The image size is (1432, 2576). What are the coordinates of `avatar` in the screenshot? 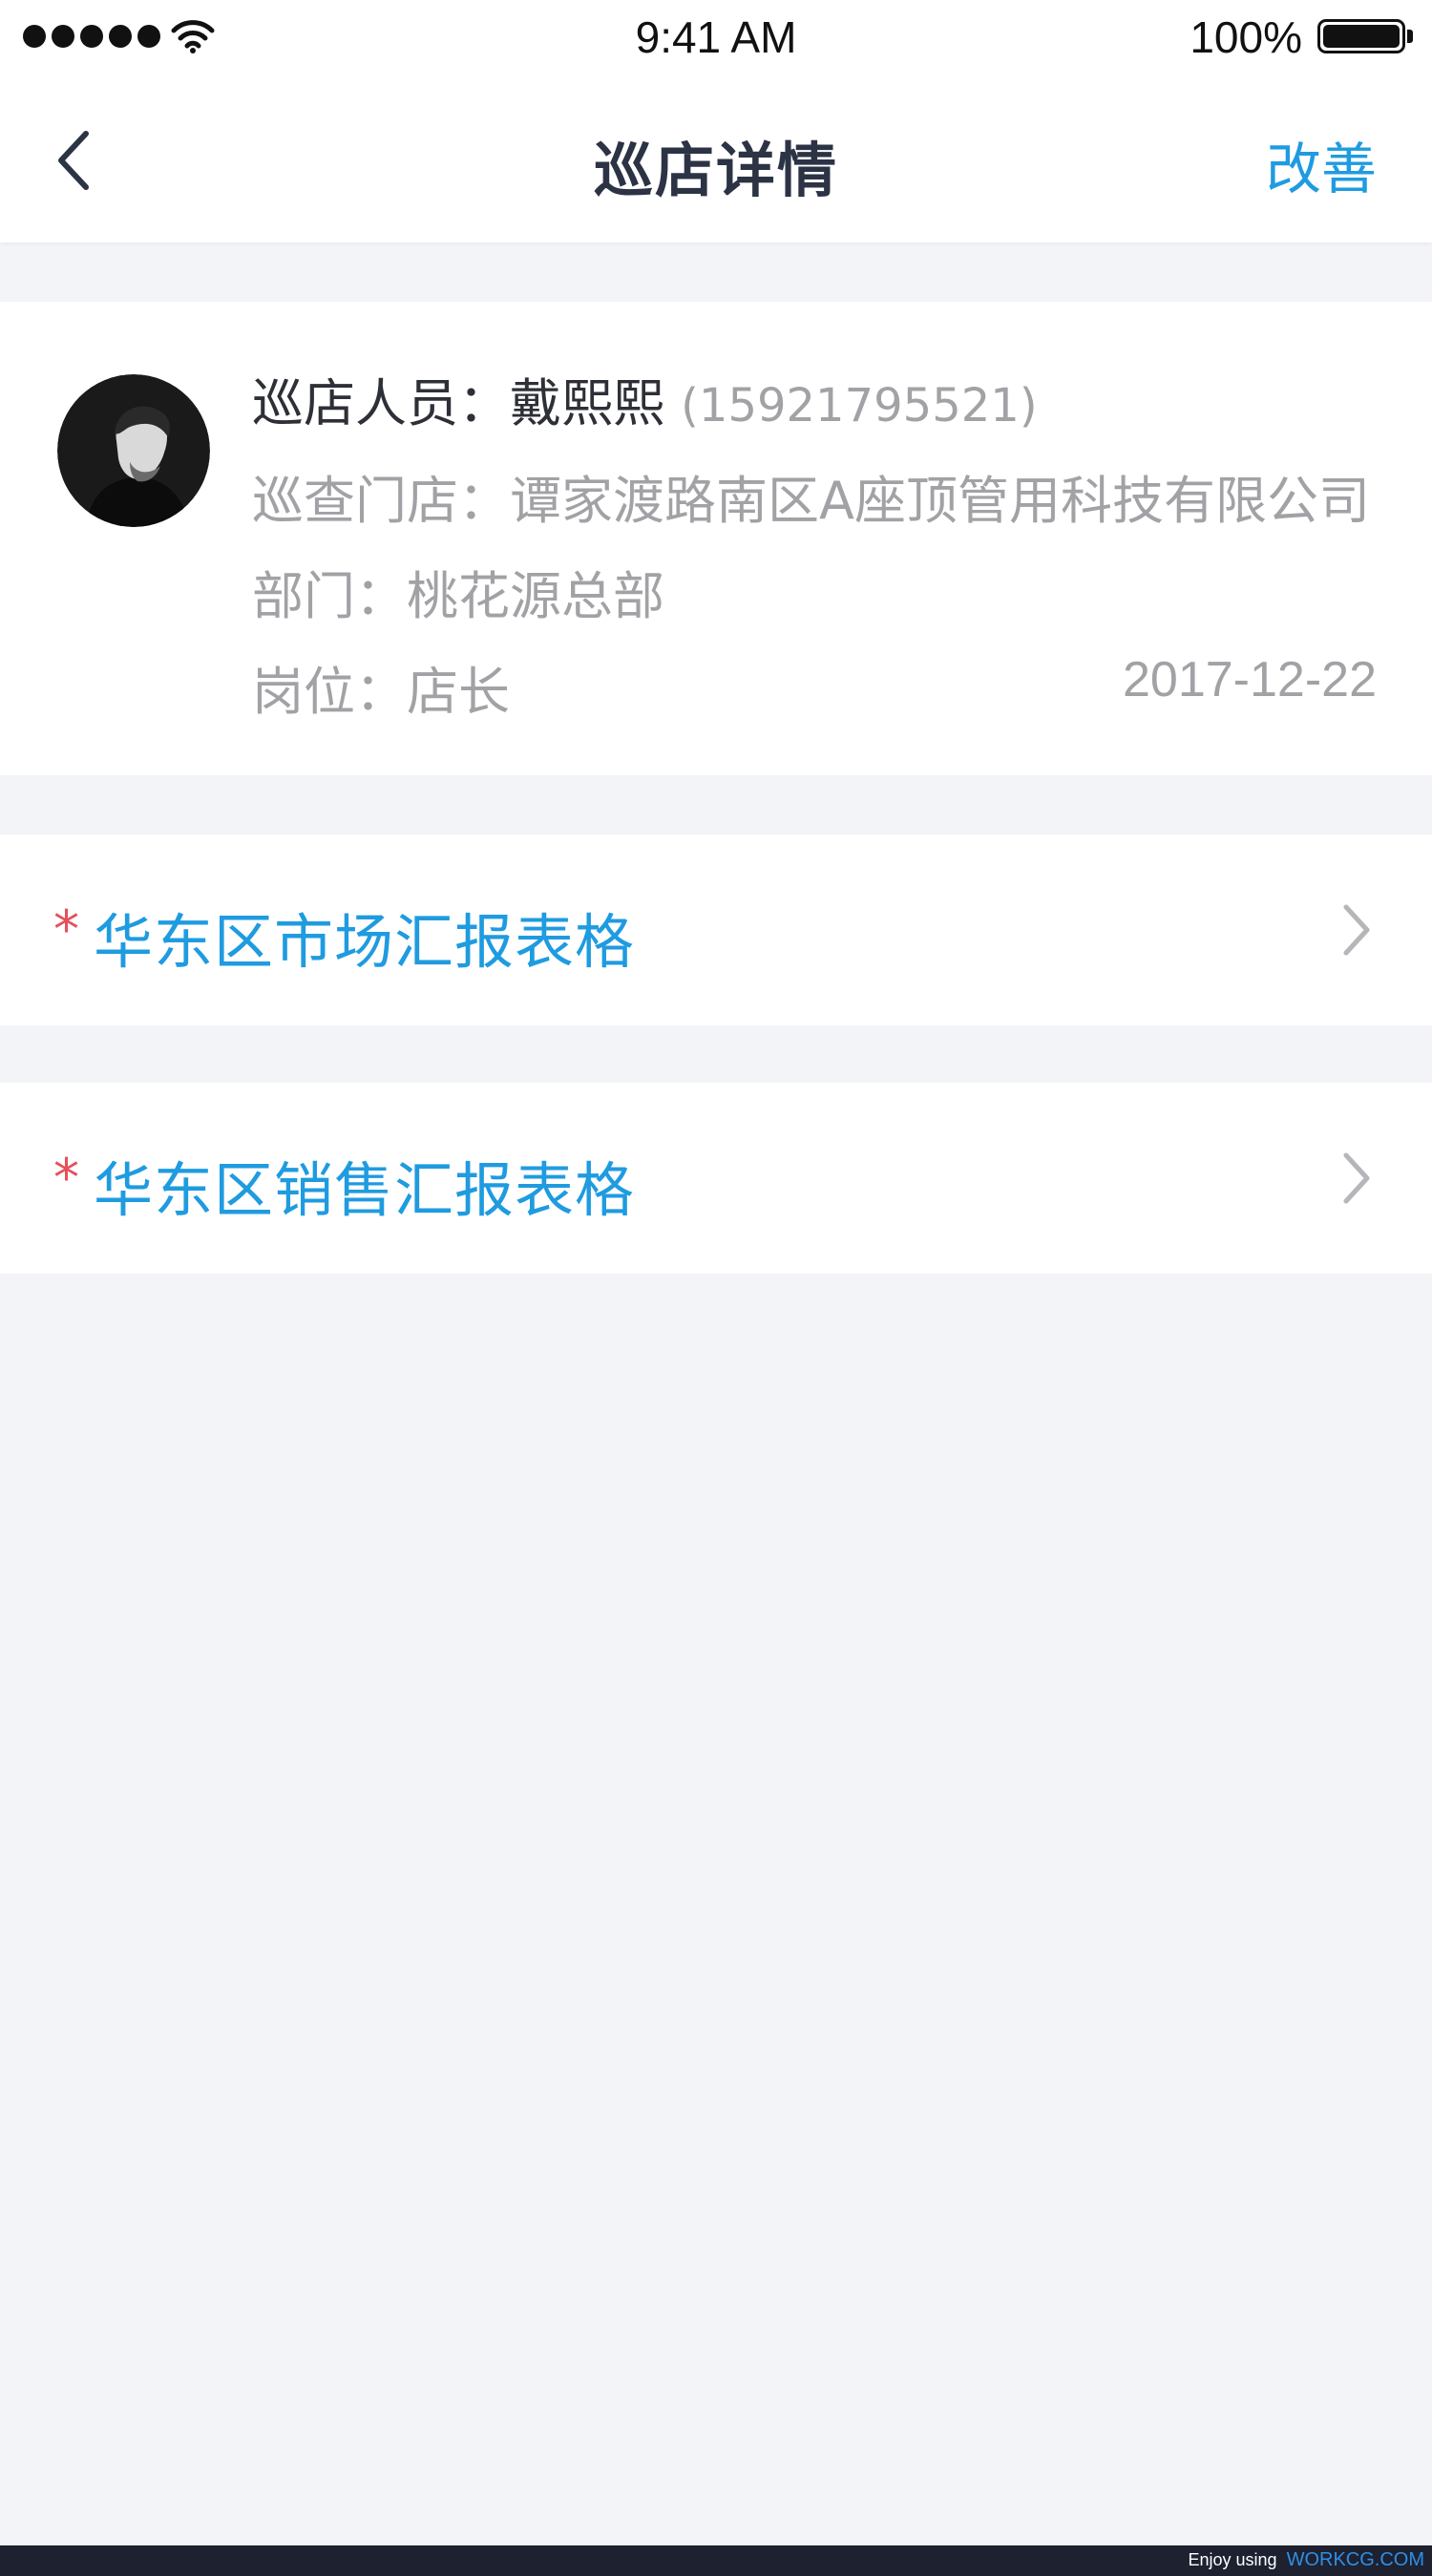 It's located at (133, 450).